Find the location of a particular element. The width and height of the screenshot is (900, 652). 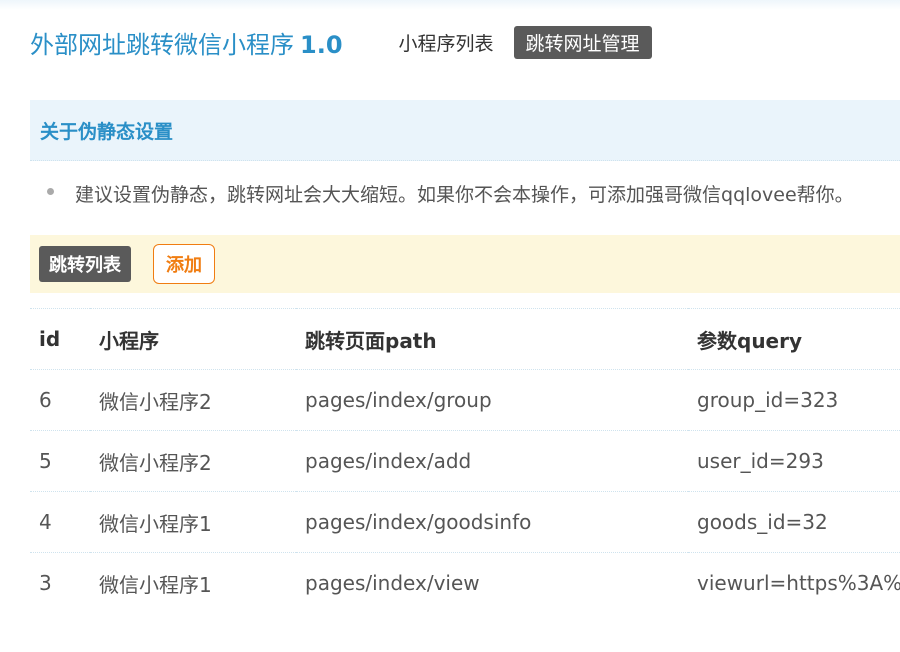

cell-query: user_id=293 is located at coordinates (794, 461).